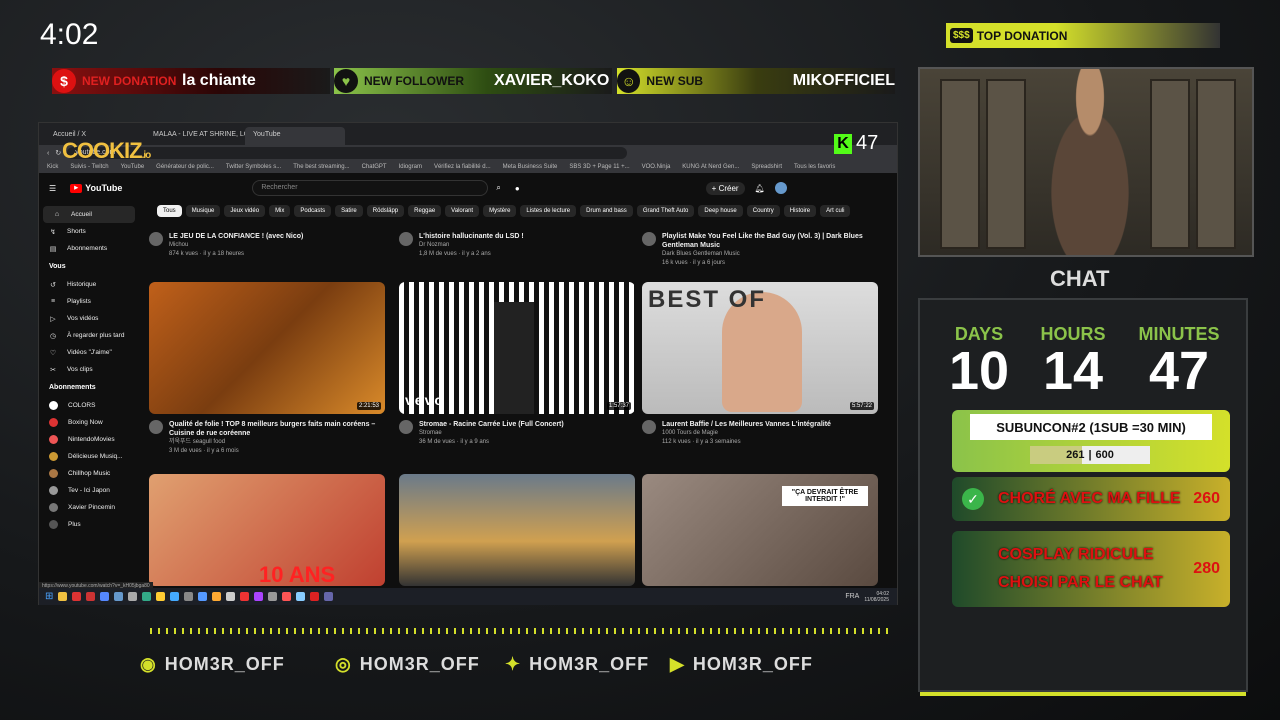 The width and height of the screenshot is (1280, 720). Describe the element at coordinates (267, 348) in the screenshot. I see `video-thumbnail: 2:21:53` at that location.